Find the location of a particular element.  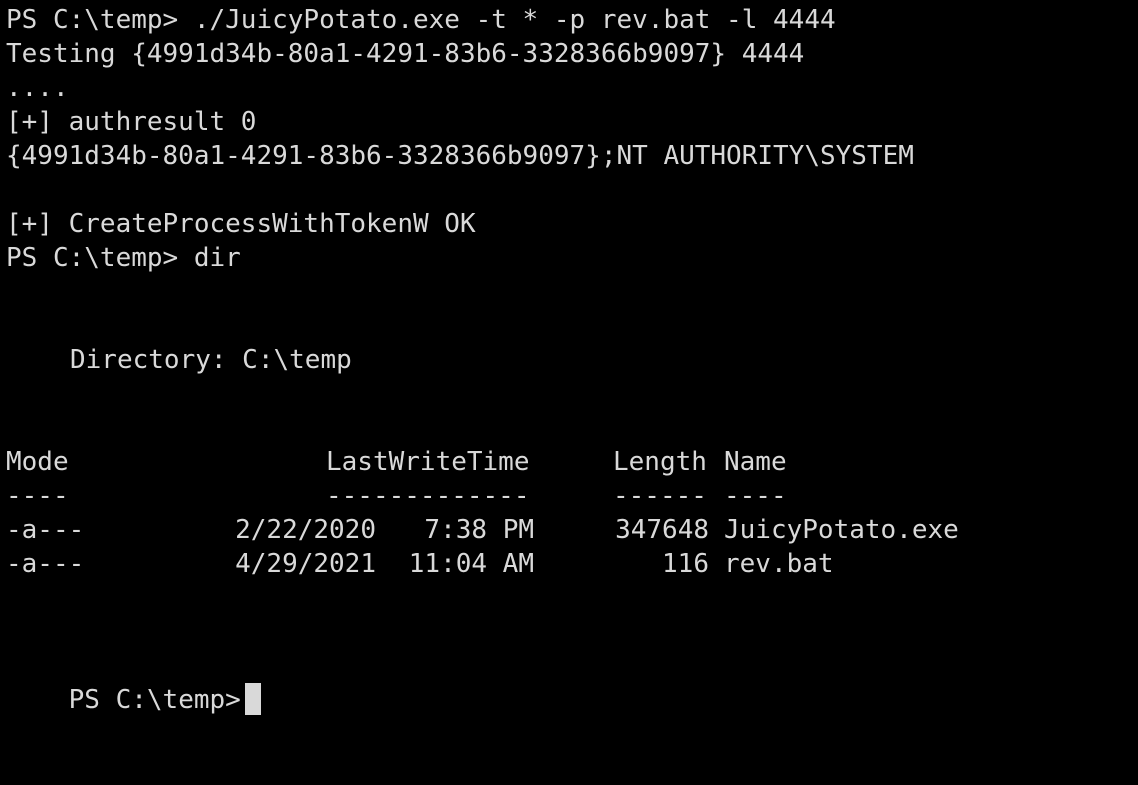

cell-length: 116 is located at coordinates (685, 564).